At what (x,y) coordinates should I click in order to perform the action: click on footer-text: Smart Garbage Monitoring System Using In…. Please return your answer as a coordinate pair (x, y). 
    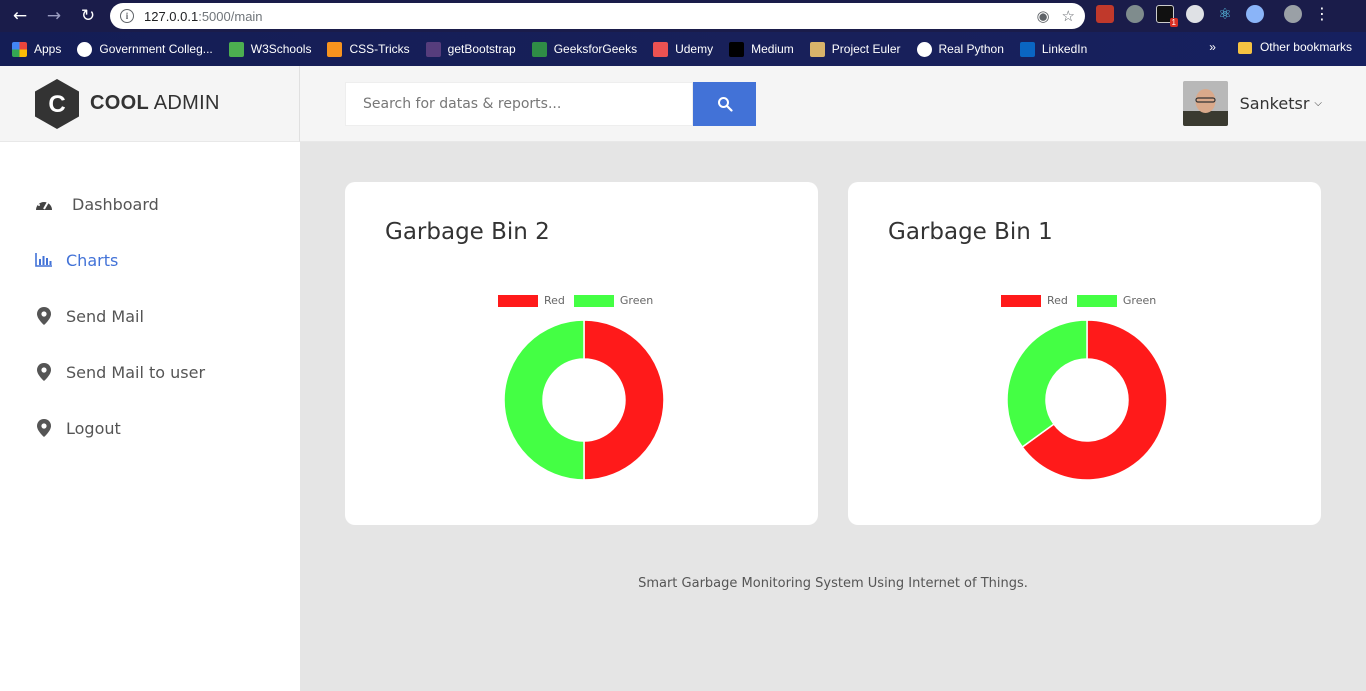
    Looking at the image, I should click on (833, 583).